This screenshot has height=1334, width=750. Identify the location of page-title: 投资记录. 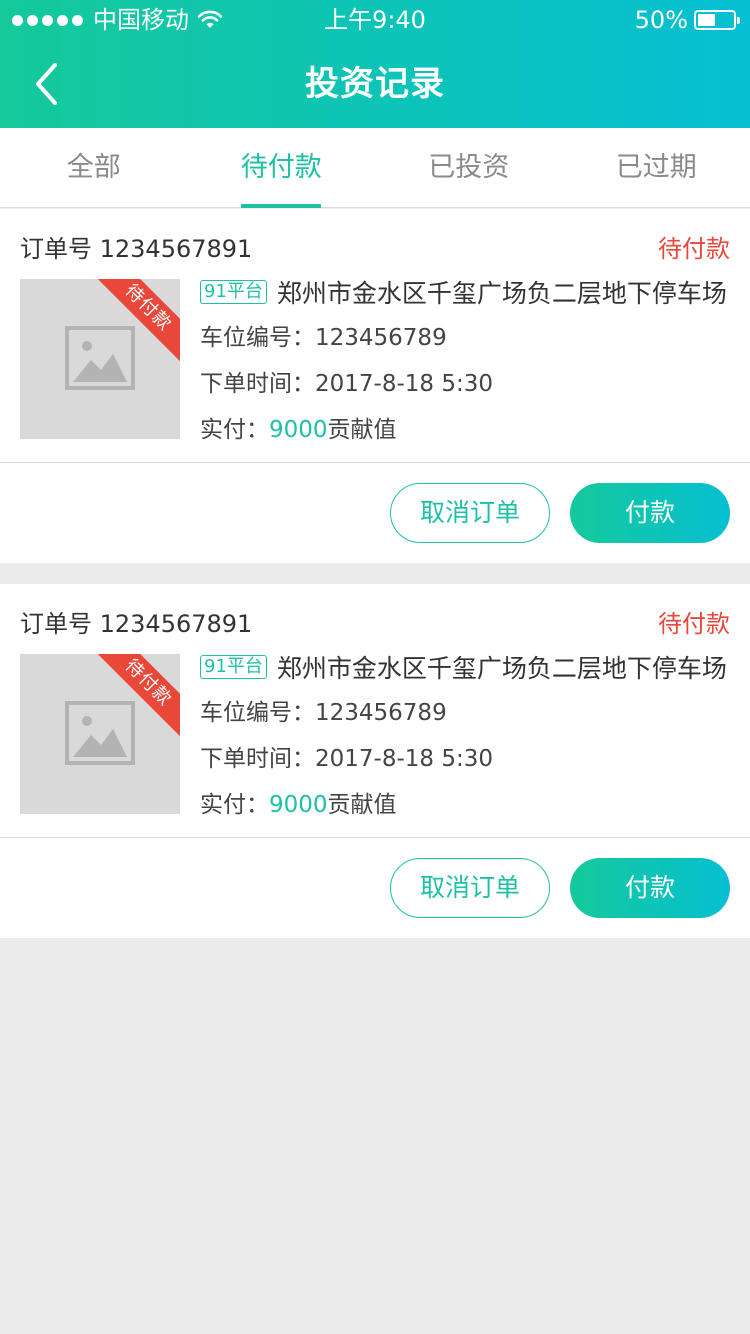
(375, 84).